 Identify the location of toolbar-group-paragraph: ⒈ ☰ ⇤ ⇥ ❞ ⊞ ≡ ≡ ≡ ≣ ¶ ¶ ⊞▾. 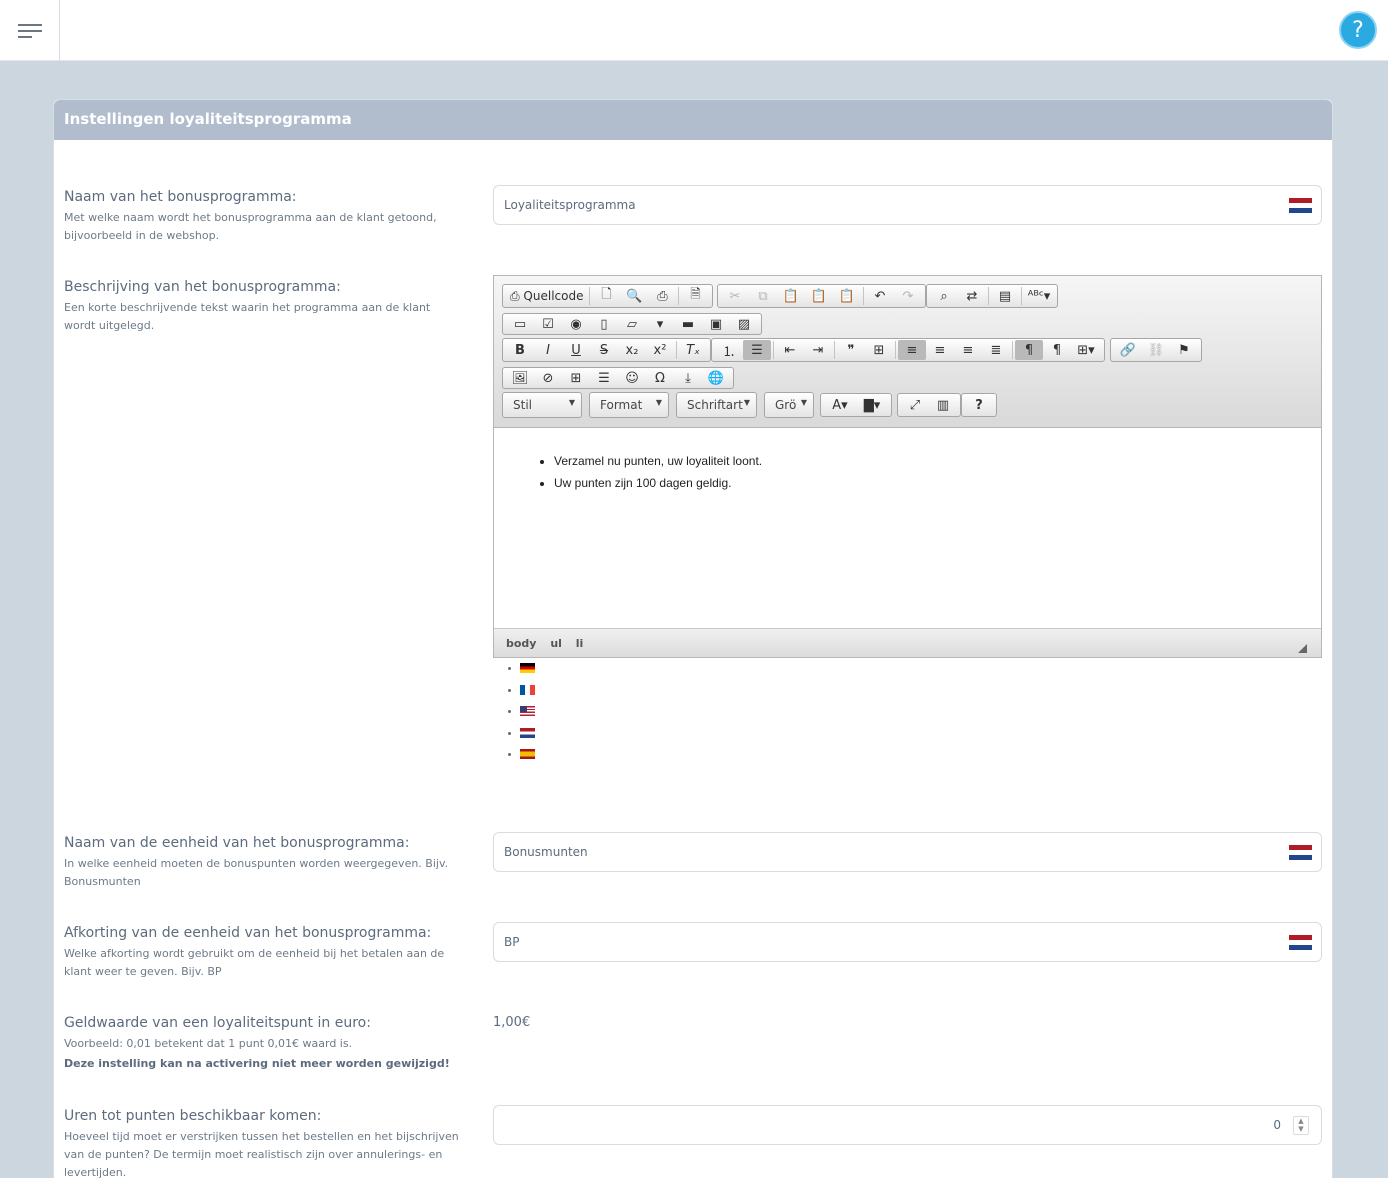
(908, 350).